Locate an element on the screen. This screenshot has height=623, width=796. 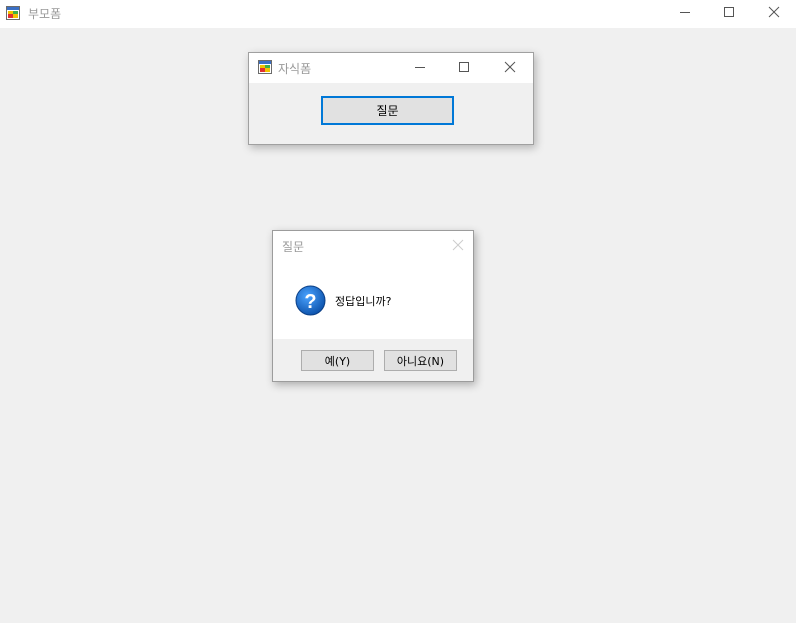
main-window-titlebar: 부모폼 is located at coordinates (398, 14).